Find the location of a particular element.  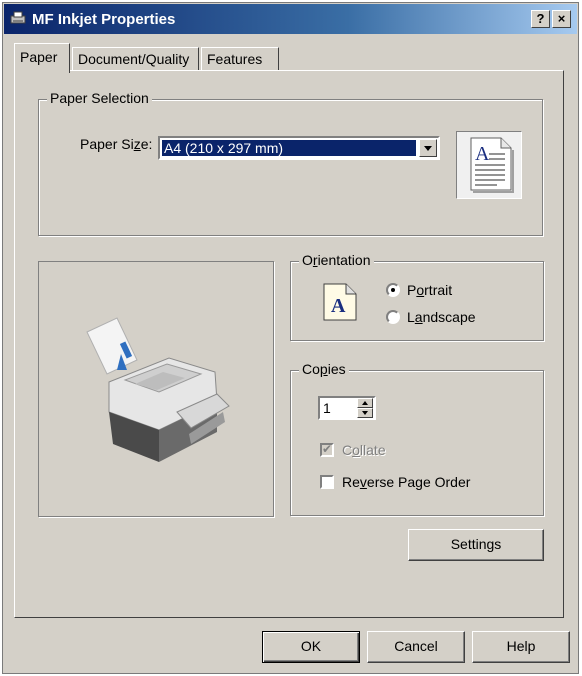

close-button: × is located at coordinates (561, 19).